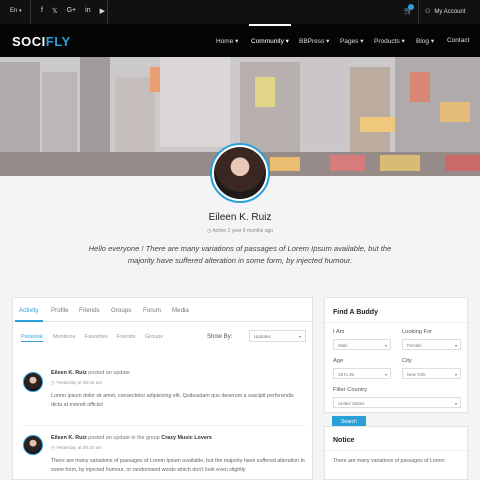  Describe the element at coordinates (240, 12) in the screenshot. I see `top-bar: En ▾ f 𝕏 G+ in ▶ 🛒 ⚇ My Account` at that location.